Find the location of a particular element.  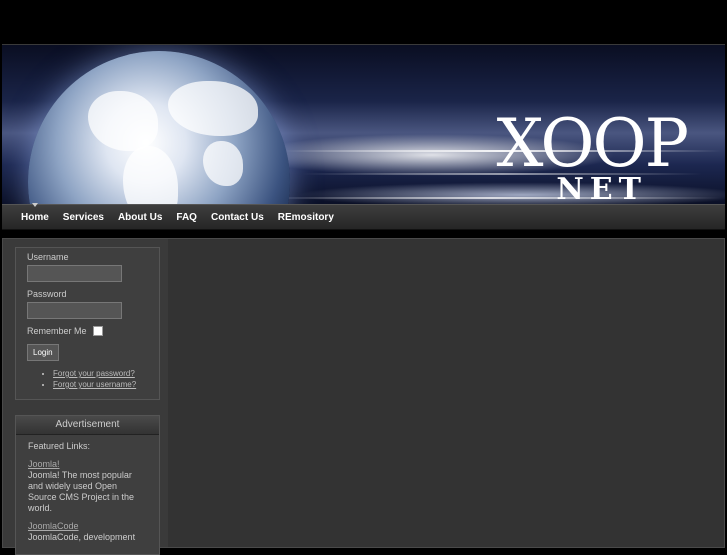

login-button: Login is located at coordinates (43, 352).